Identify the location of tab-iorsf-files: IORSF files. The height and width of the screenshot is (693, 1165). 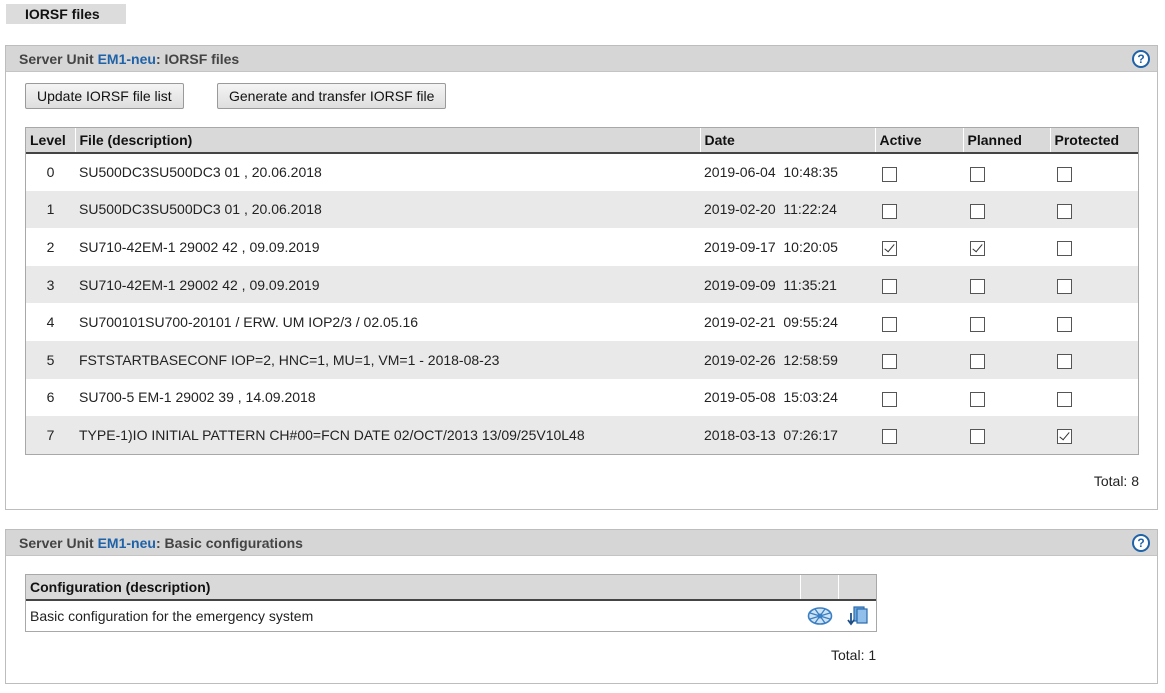
(66, 14).